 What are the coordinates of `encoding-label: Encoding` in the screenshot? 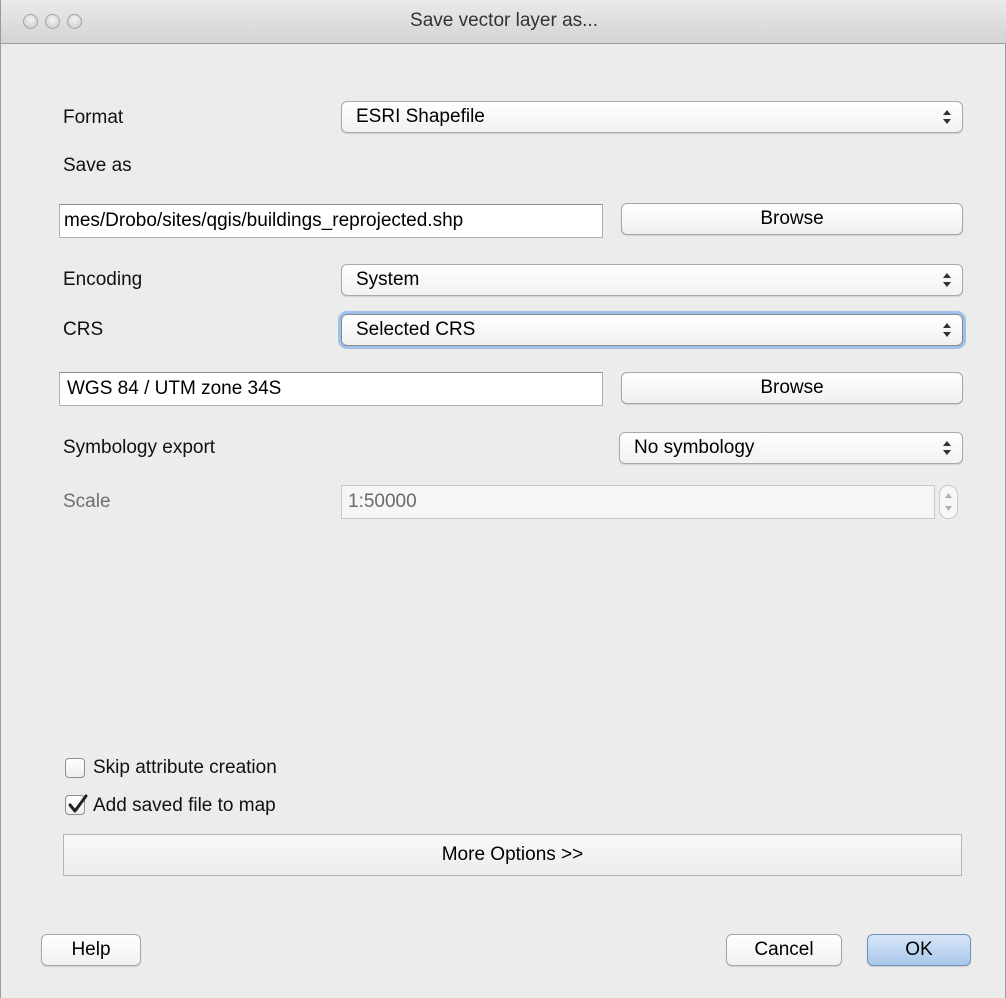 It's located at (103, 279).